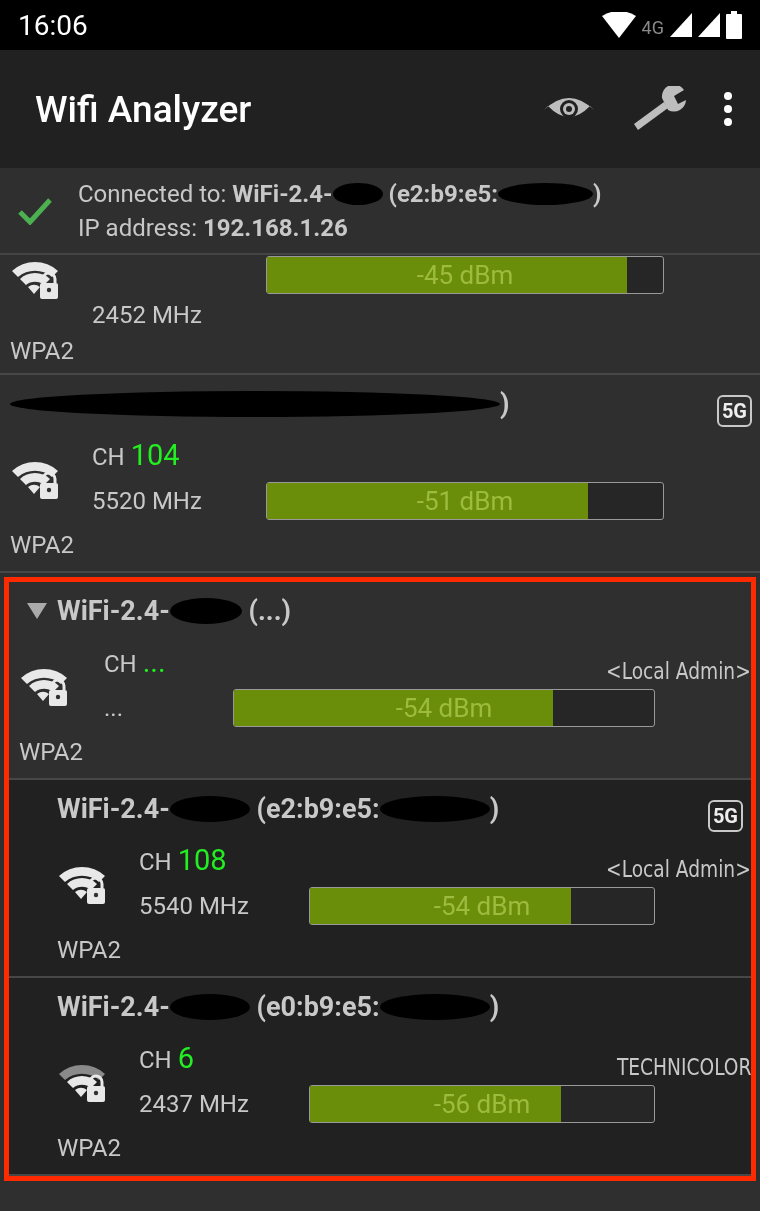 This screenshot has height=1211, width=760. Describe the element at coordinates (147, 501) in the screenshot. I see `frequency: 5520 MHz` at that location.